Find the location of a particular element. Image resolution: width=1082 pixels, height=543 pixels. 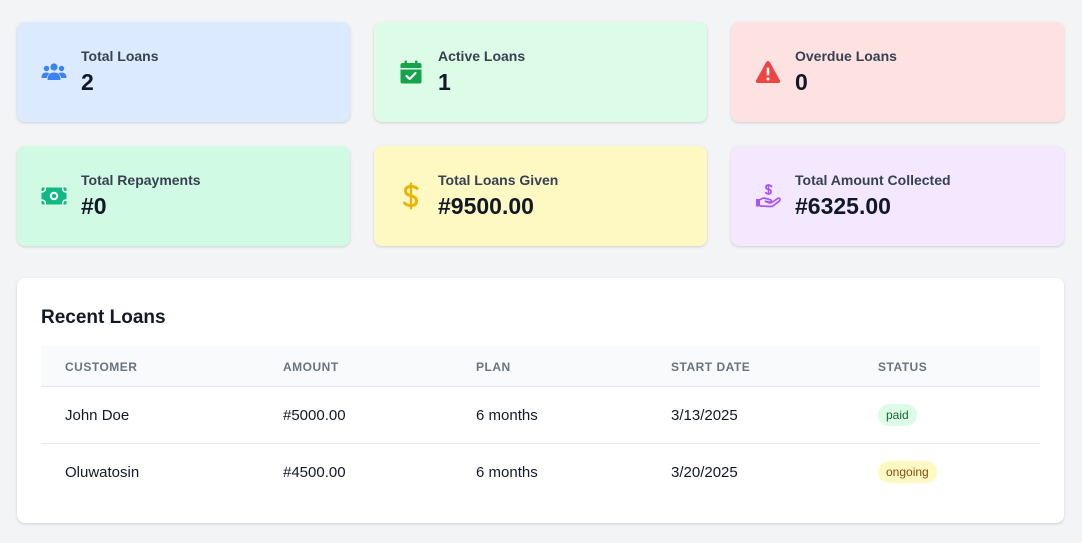

stat-card-total-repayments: Total Repayments #0 is located at coordinates (183, 196).